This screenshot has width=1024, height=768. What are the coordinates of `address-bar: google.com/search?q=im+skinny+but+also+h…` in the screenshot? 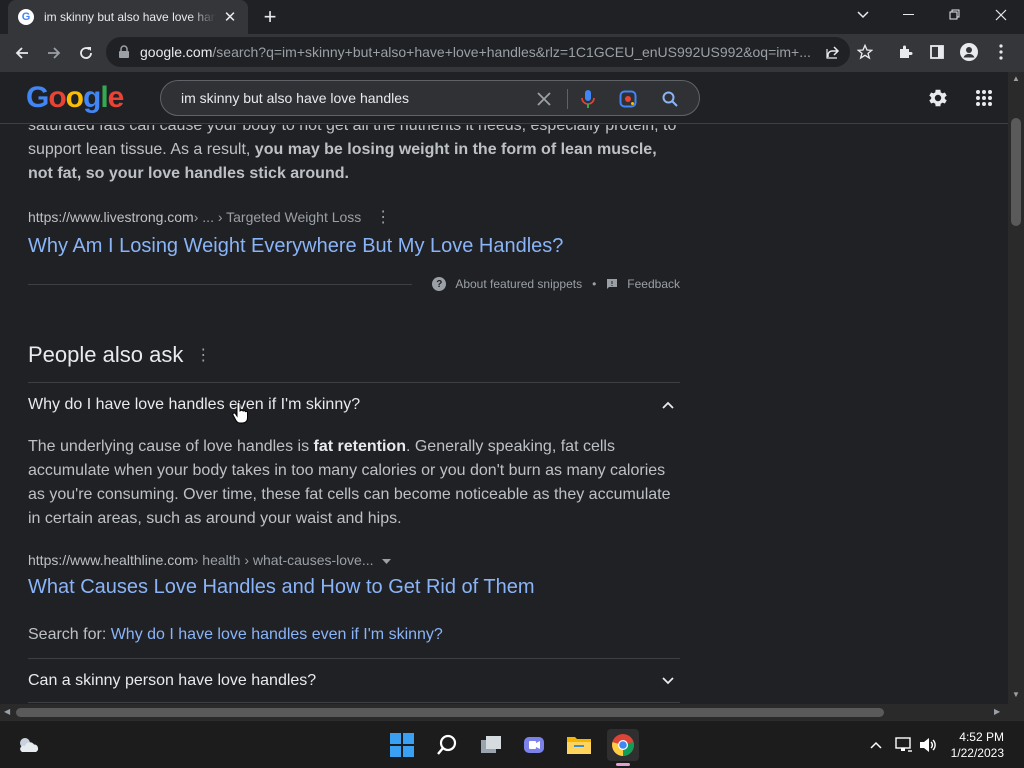 It's located at (478, 52).